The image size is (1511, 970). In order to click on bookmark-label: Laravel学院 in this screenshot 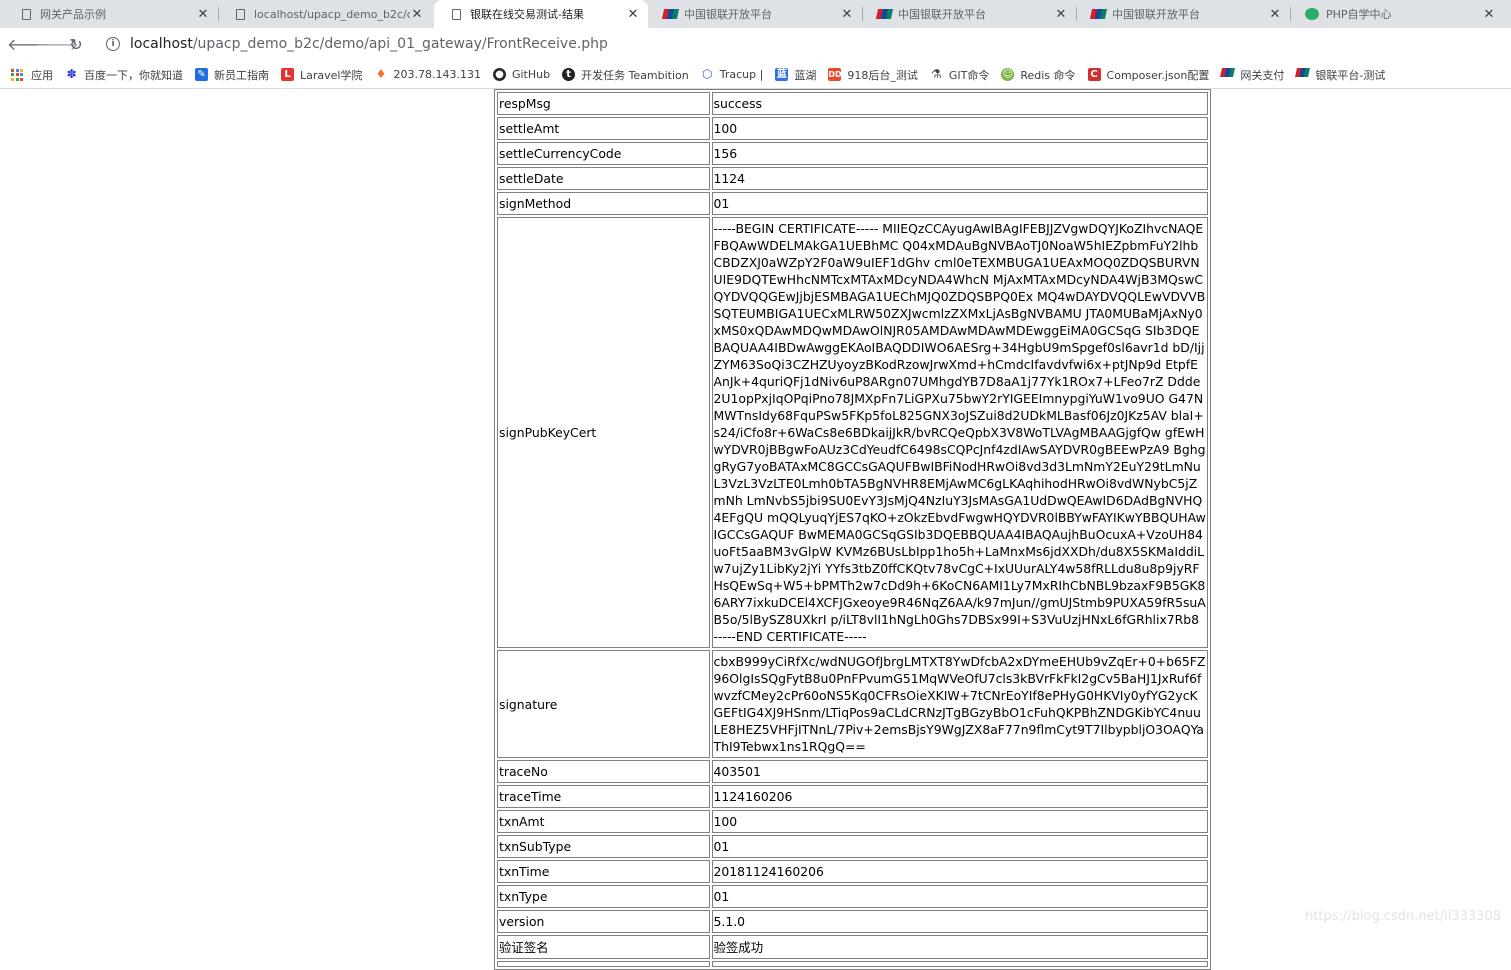, I will do `click(331, 75)`.